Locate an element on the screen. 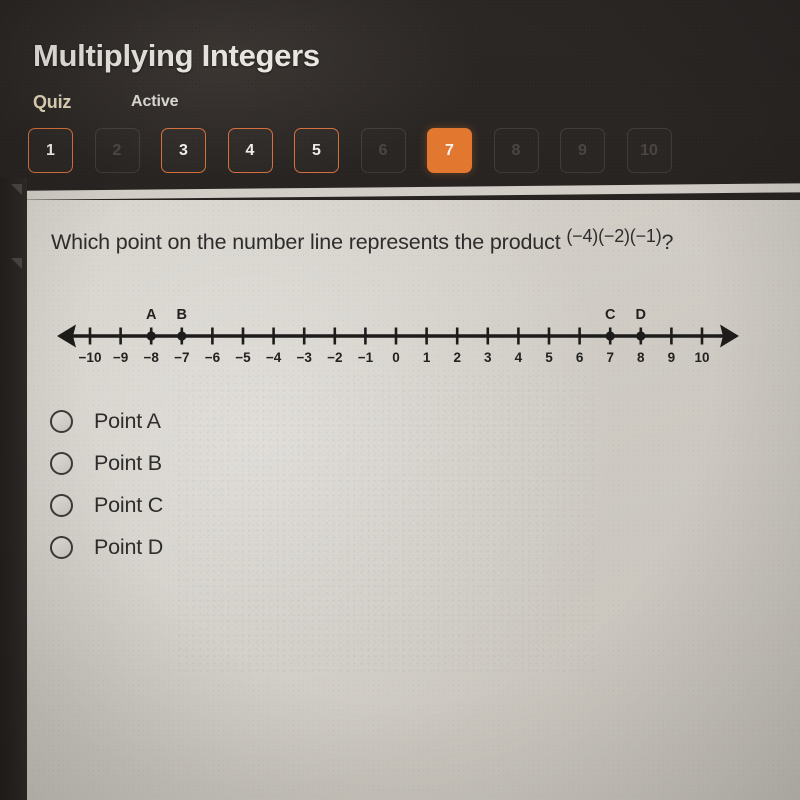 This screenshot has width=800, height=800. question-expression: (−4)(−2)(−1) is located at coordinates (614, 236).